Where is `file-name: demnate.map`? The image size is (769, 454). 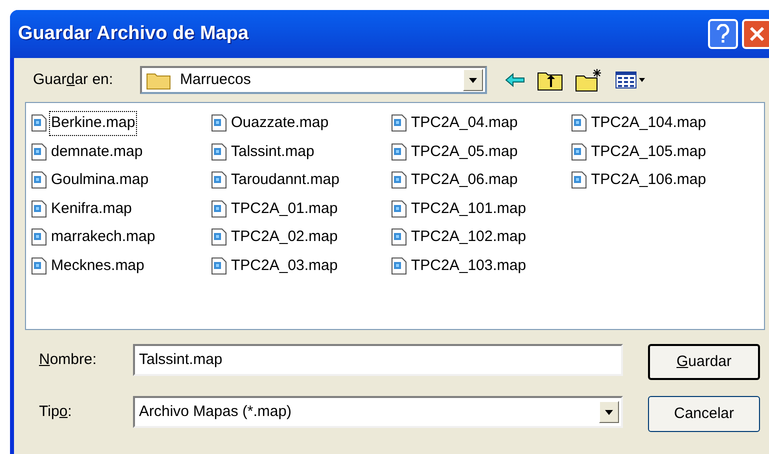
file-name: demnate.map is located at coordinates (97, 152).